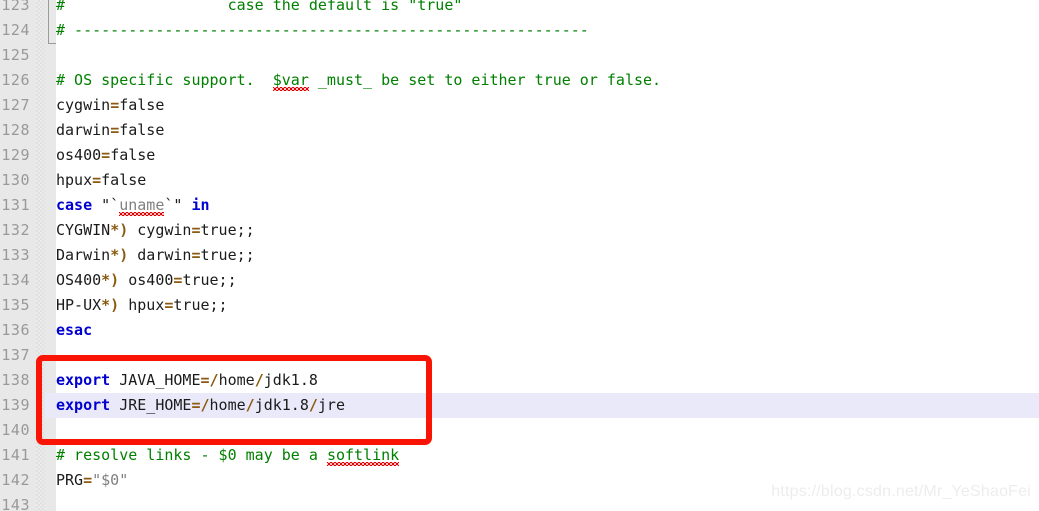  What do you see at coordinates (290, 80) in the screenshot?
I see `spellcheck-misspelling: $var` at bounding box center [290, 80].